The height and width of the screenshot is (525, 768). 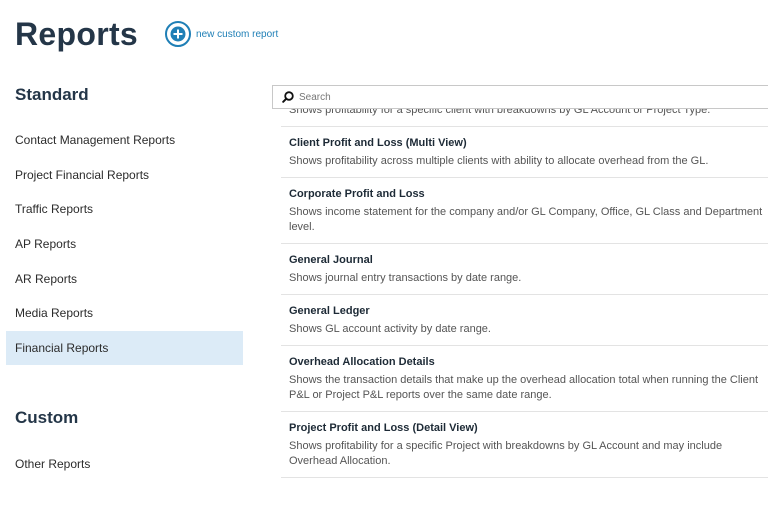 I want to click on report-description: Shows GL account activity by date range., so click(x=390, y=329).